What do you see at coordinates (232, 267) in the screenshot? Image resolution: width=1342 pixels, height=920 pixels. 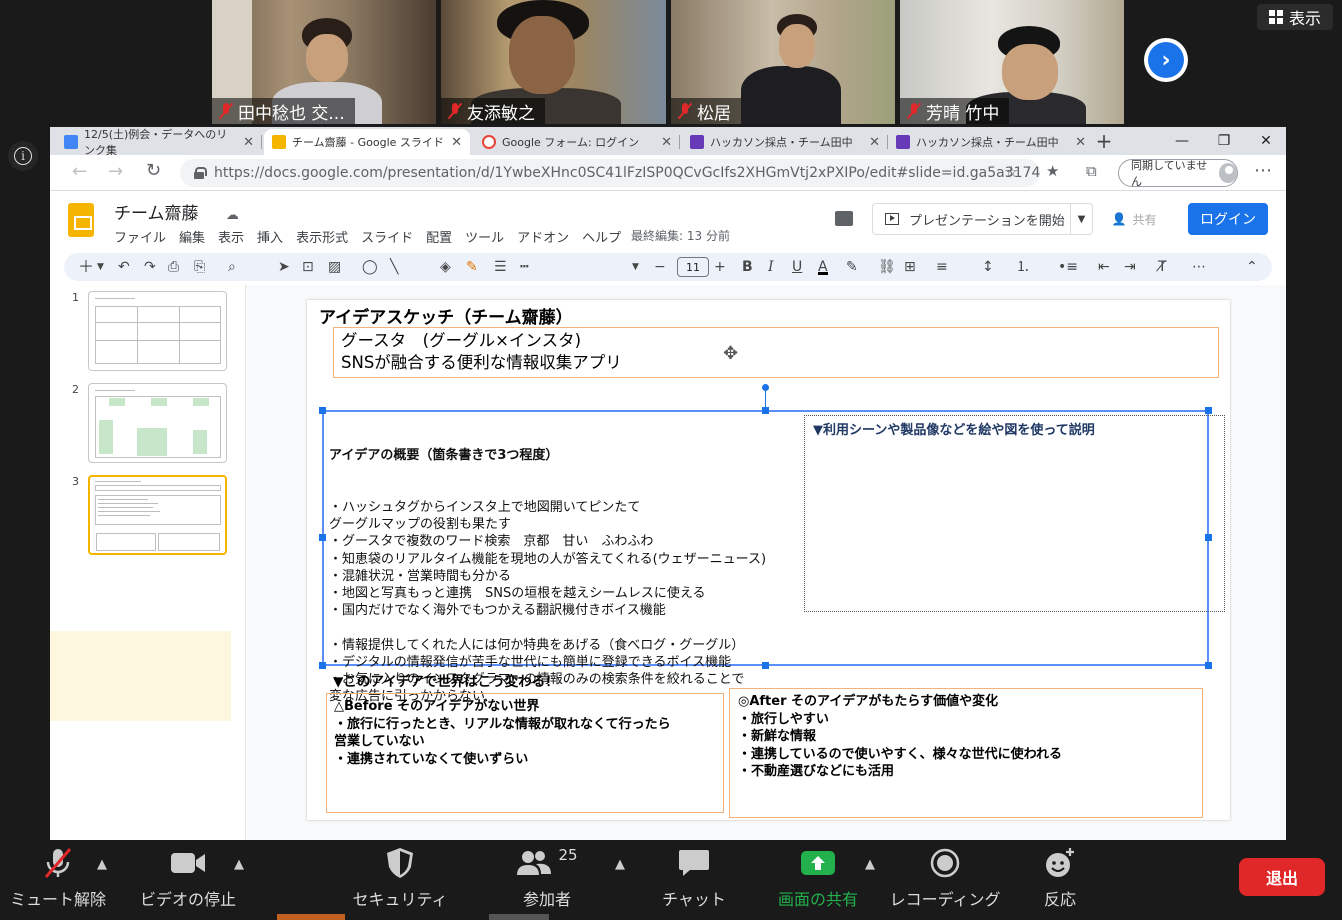 I see `zoom-icon: ⌕` at bounding box center [232, 267].